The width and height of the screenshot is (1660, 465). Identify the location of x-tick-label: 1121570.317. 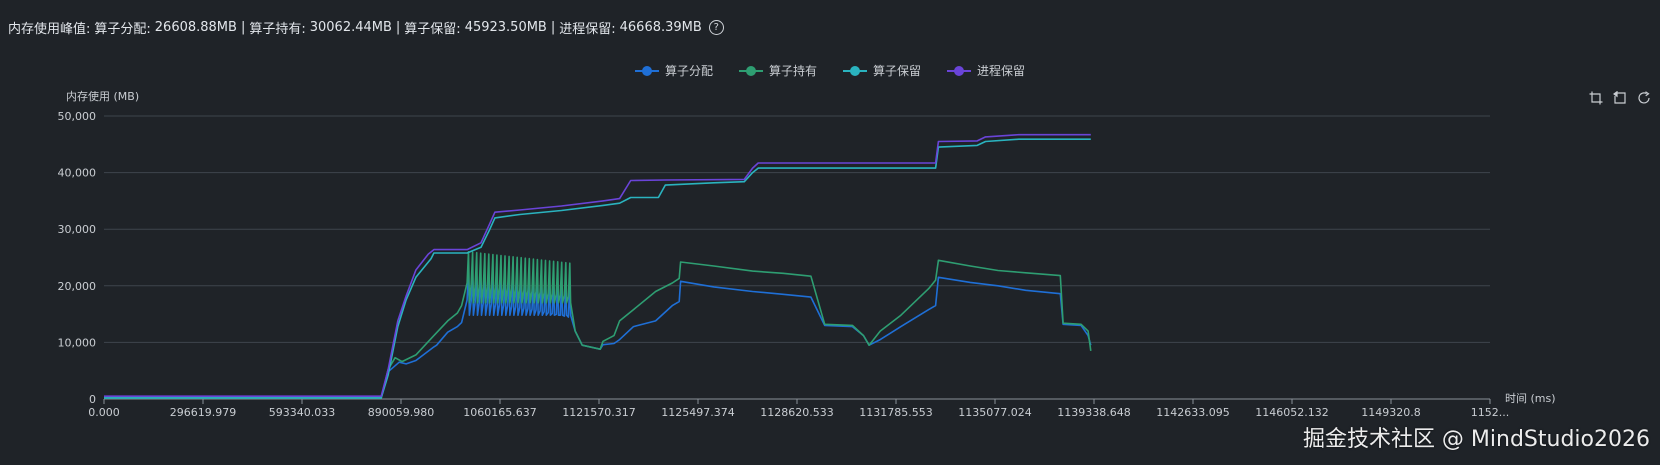
(598, 412).